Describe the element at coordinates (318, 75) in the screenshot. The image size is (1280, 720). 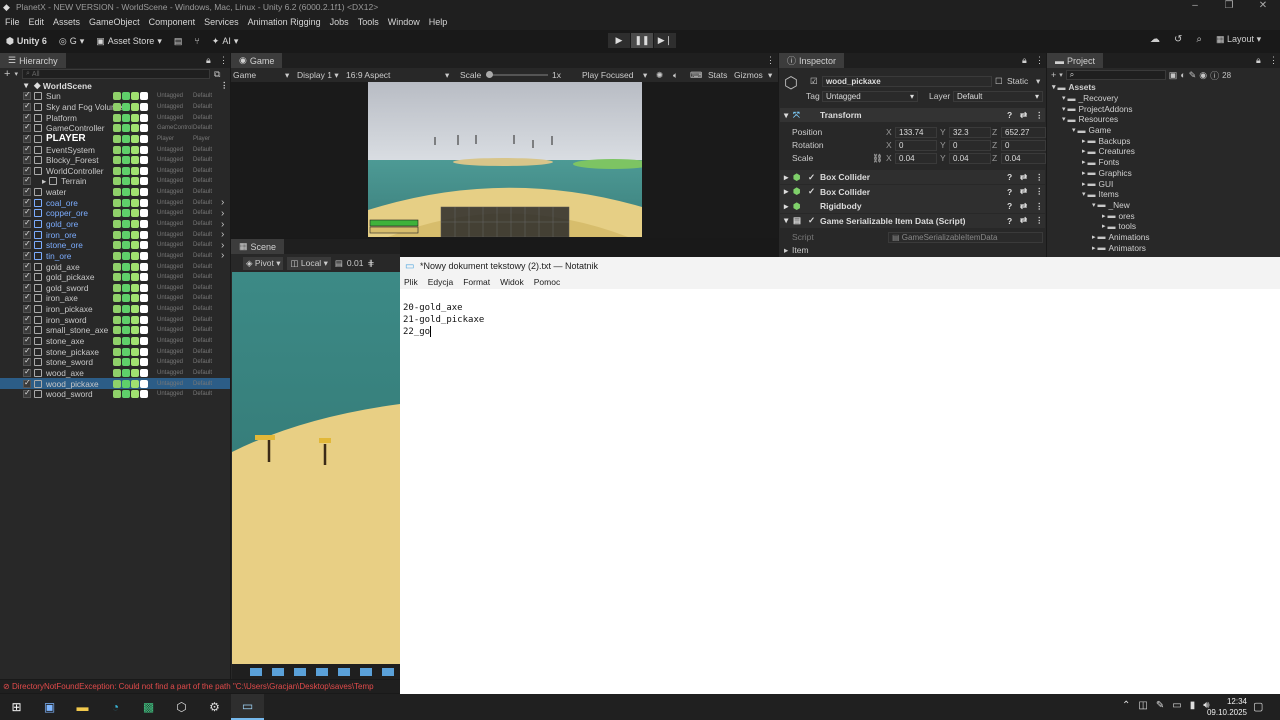
I see `display-dropdown: Display 1 ▾` at that location.